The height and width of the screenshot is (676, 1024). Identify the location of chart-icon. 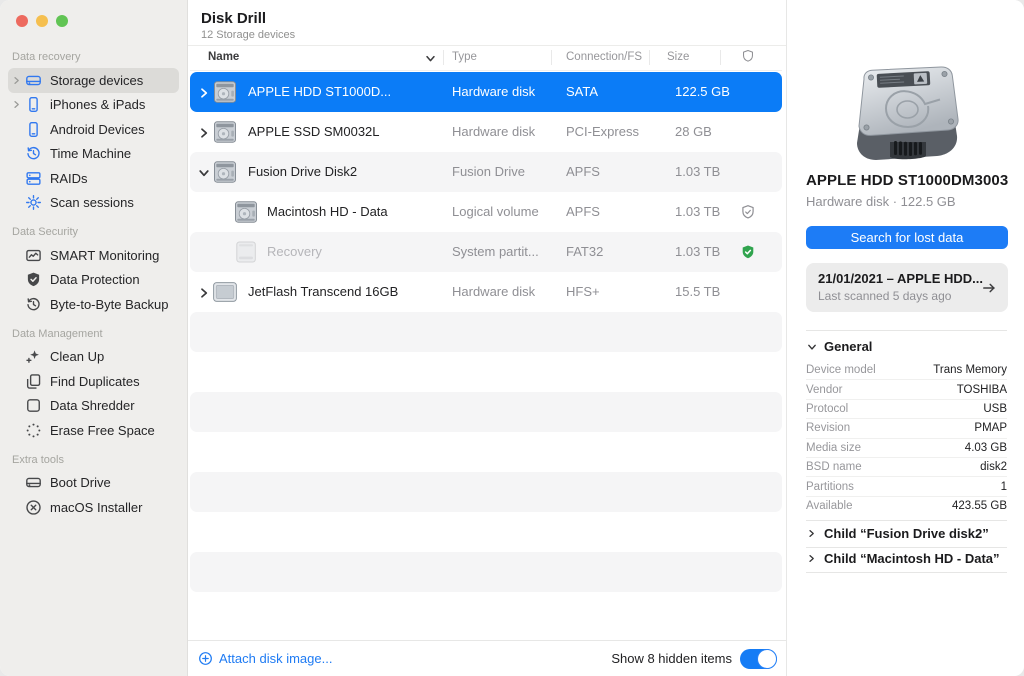
(33, 255).